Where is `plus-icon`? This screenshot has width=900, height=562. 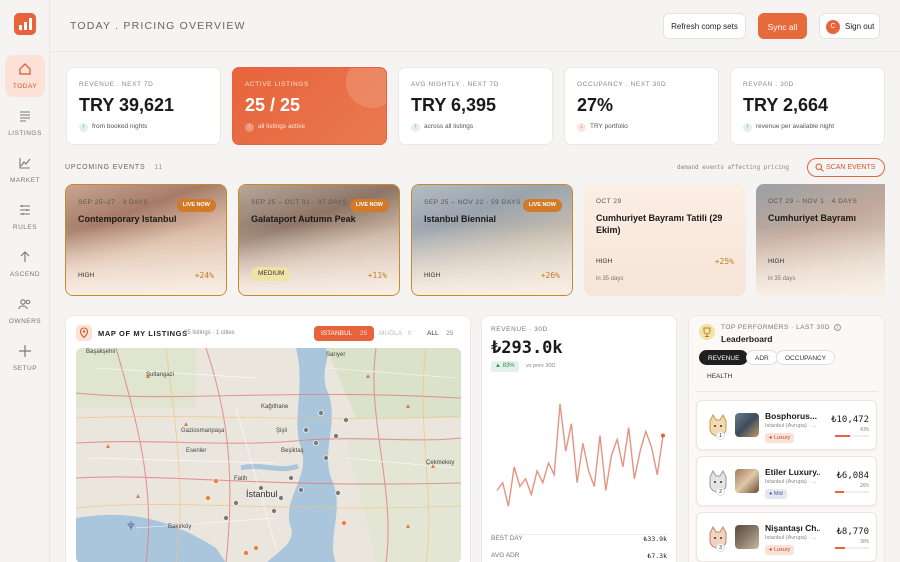 plus-icon is located at coordinates (25, 351).